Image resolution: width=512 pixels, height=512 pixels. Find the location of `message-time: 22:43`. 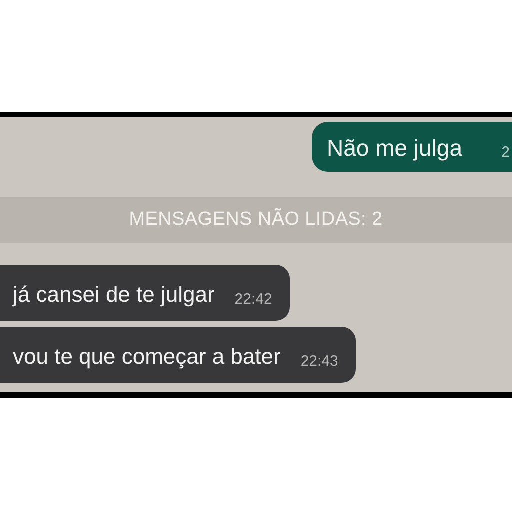

message-time: 22:43 is located at coordinates (319, 362).